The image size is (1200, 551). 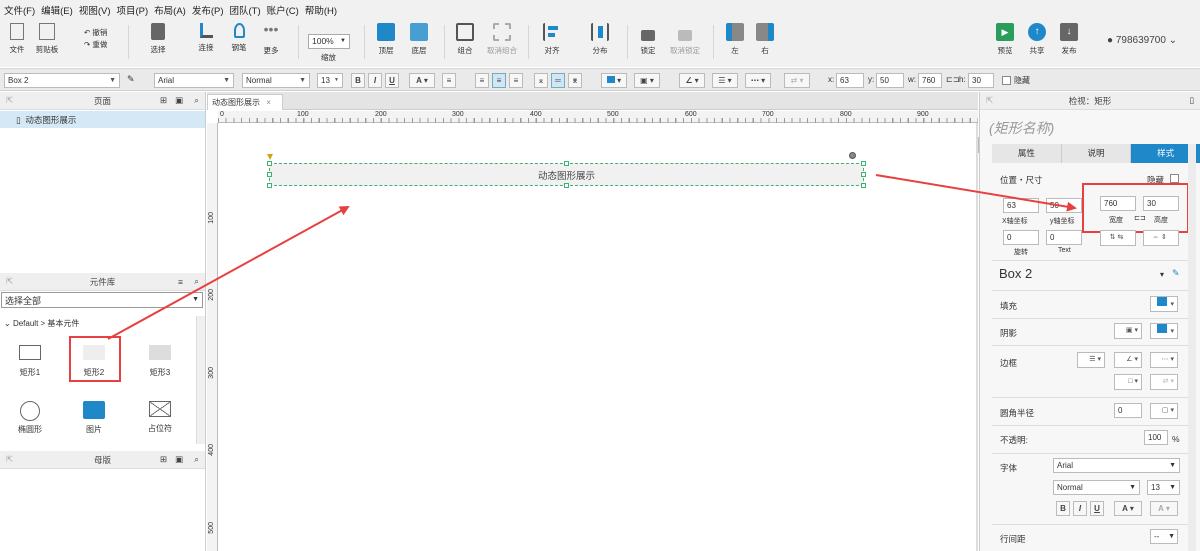 I want to click on menu-item-2: 视图(V), so click(x=95, y=10).